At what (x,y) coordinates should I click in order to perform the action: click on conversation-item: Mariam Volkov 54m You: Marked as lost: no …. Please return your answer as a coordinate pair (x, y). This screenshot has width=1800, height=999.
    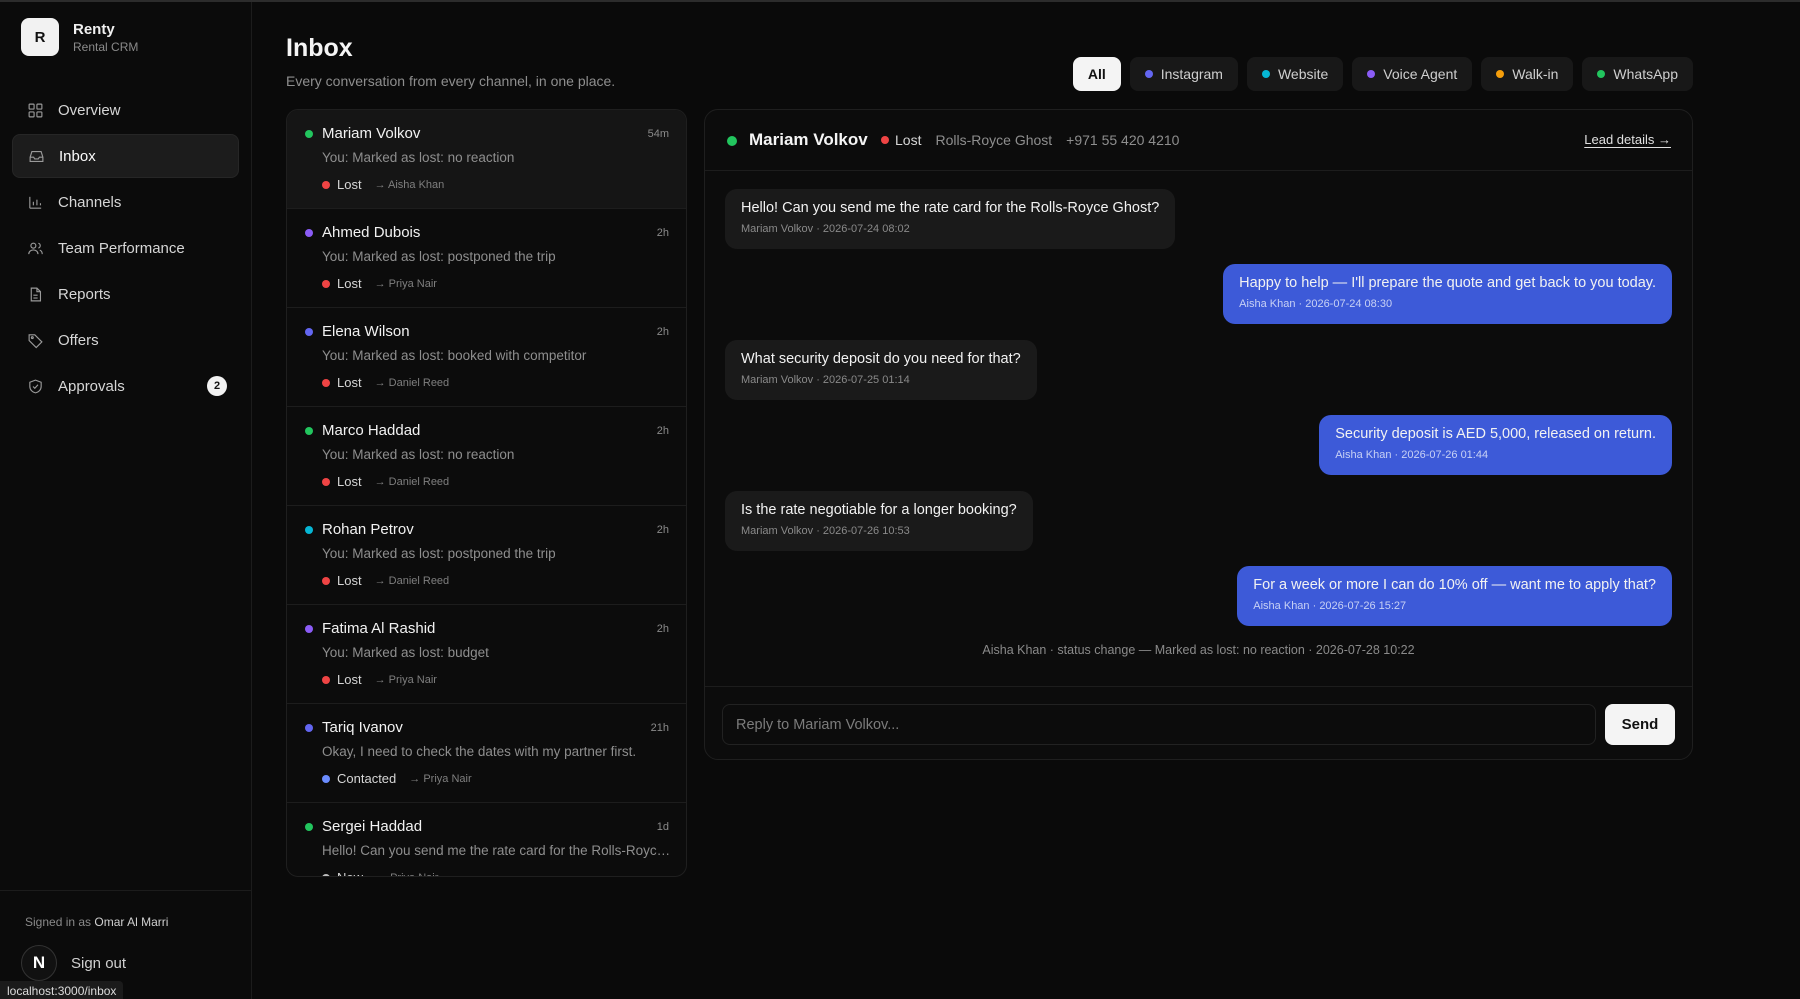
    Looking at the image, I should click on (486, 159).